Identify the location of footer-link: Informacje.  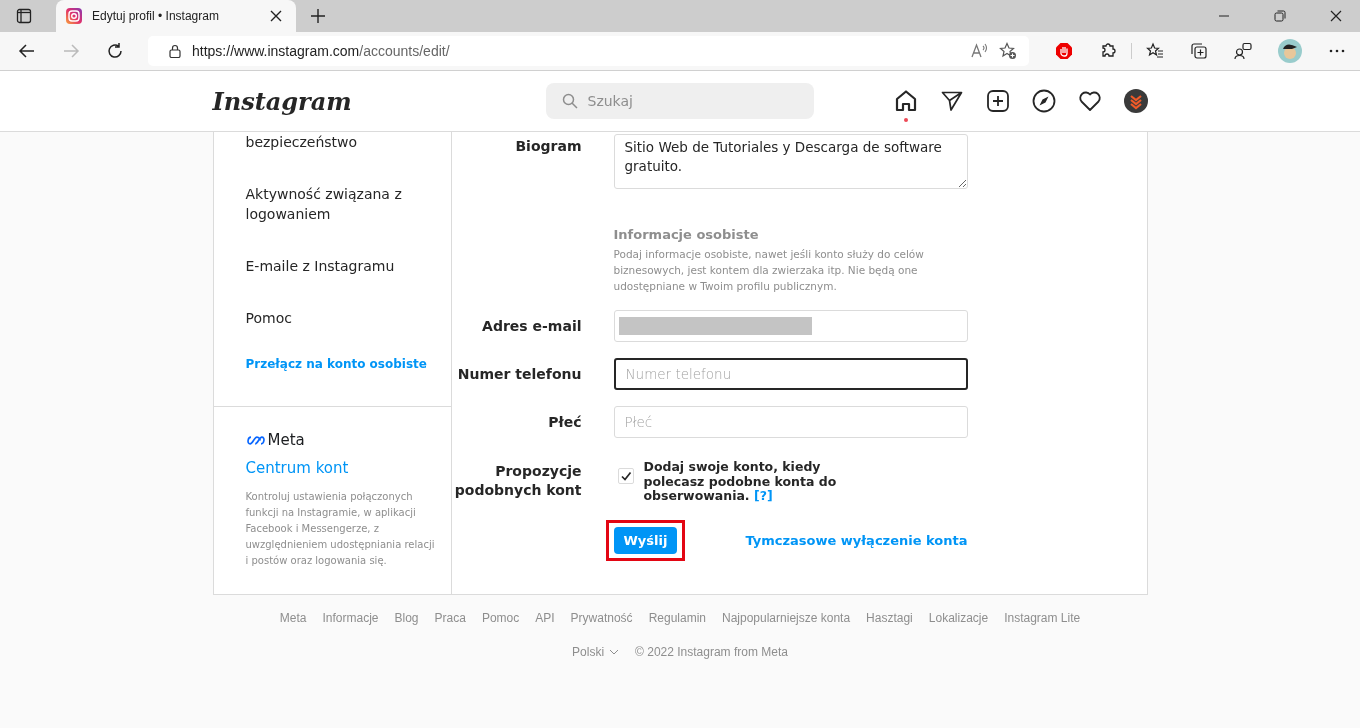
(350, 618).